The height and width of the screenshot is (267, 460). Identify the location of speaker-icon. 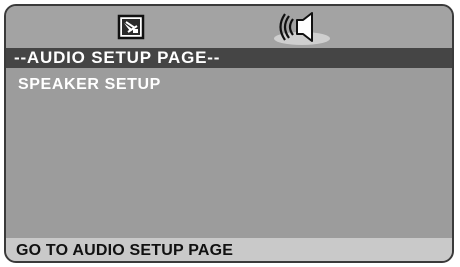
(296, 27).